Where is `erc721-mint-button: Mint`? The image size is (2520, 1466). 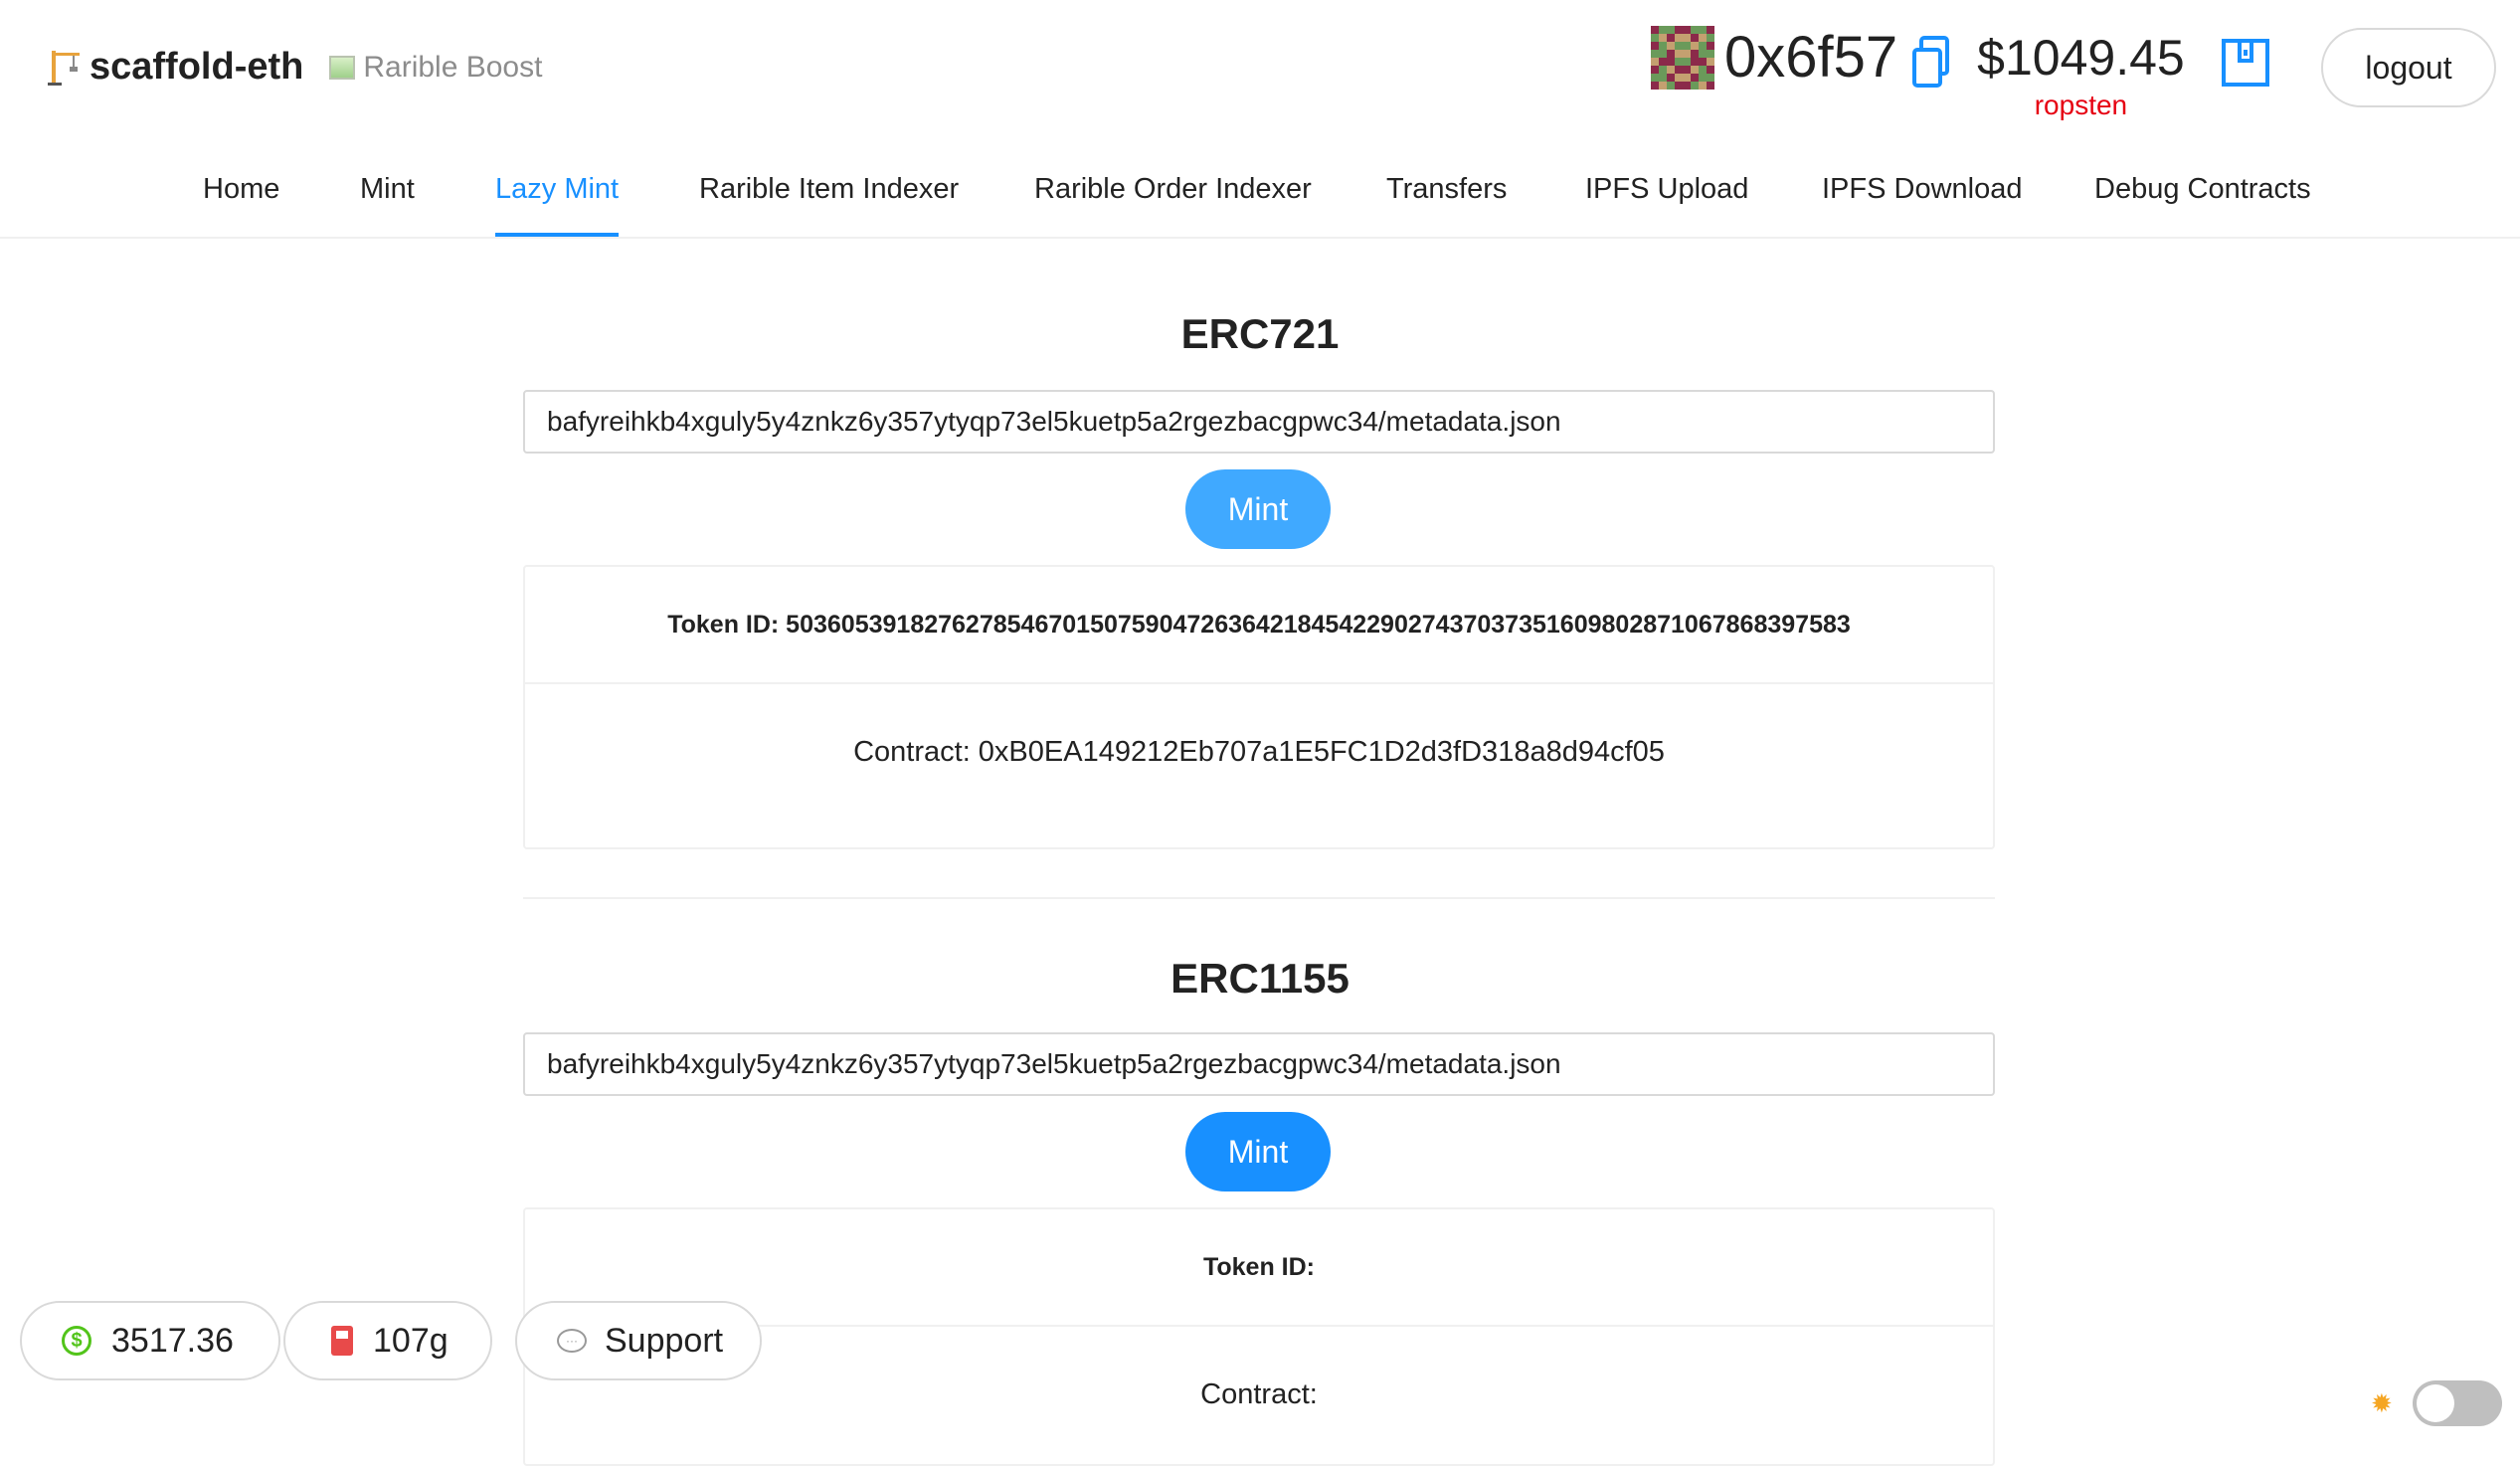
erc721-mint-button: Mint is located at coordinates (1258, 509).